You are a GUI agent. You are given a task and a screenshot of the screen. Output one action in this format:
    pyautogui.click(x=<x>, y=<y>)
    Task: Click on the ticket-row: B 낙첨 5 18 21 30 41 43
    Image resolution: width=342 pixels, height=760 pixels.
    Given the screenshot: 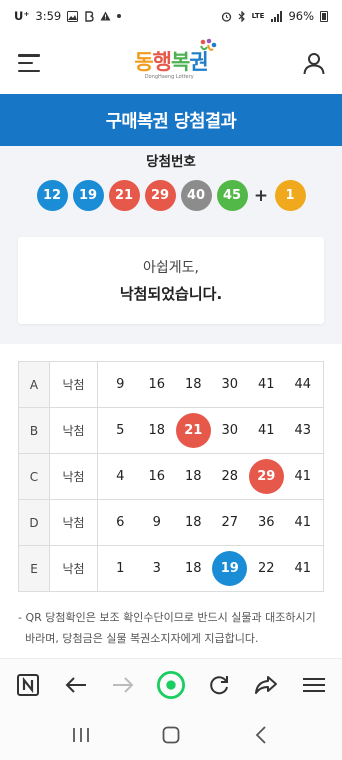 What is the action you would take?
    pyautogui.click(x=171, y=430)
    